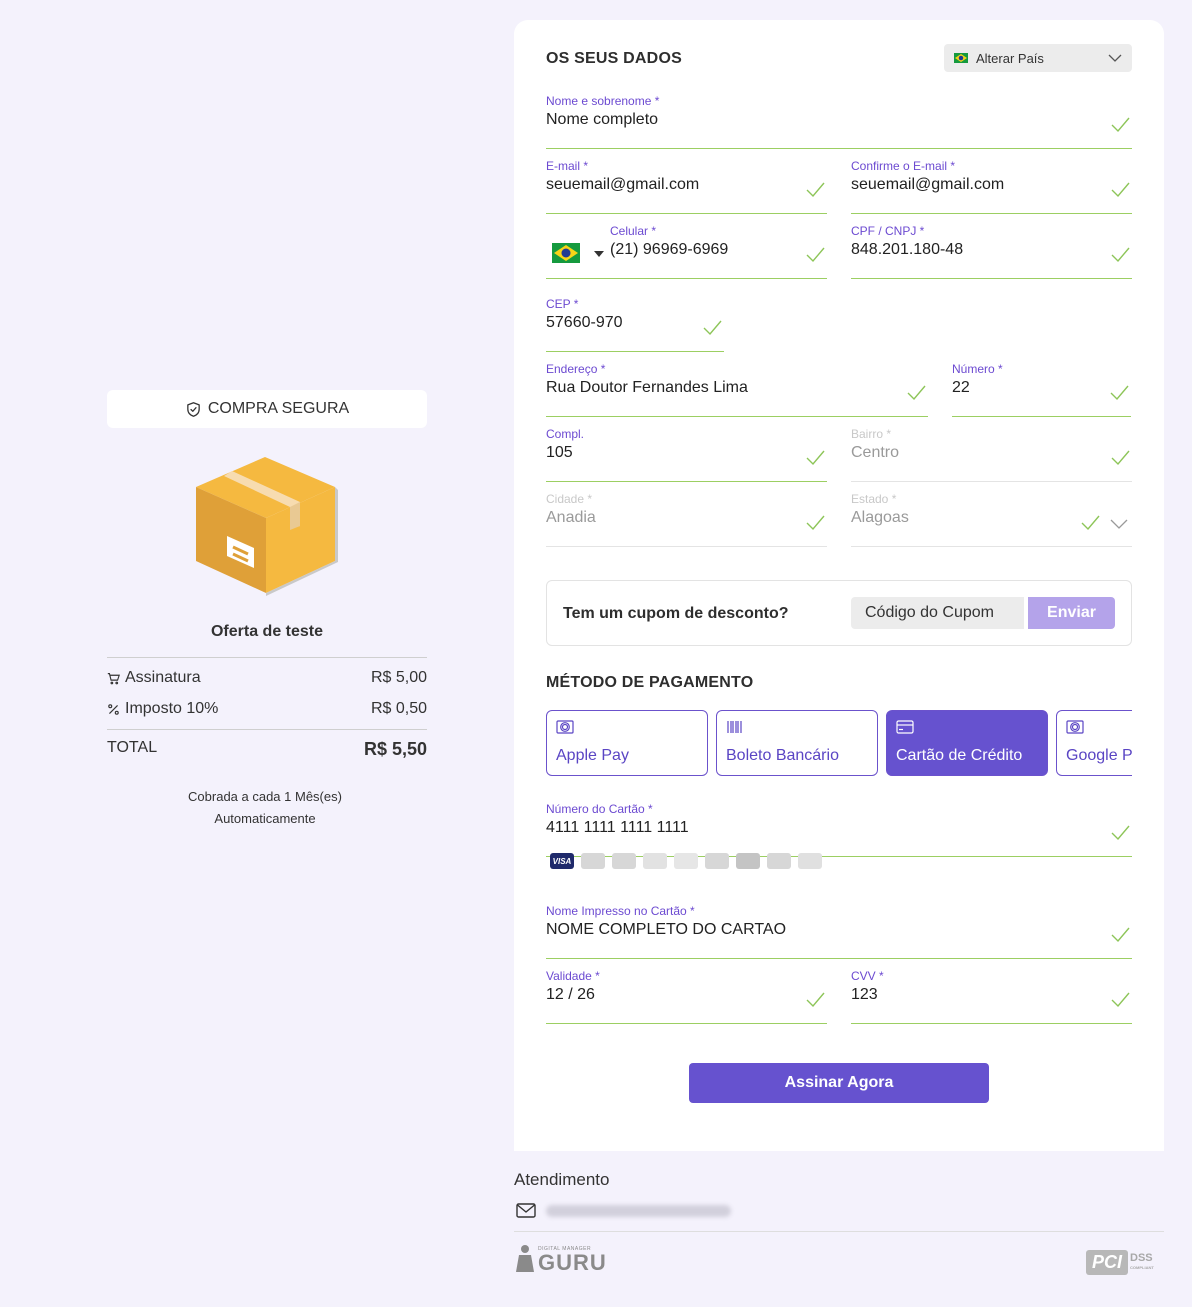 The width and height of the screenshot is (1192, 1307). What do you see at coordinates (961, 388) in the screenshot?
I see `field-value: 22` at bounding box center [961, 388].